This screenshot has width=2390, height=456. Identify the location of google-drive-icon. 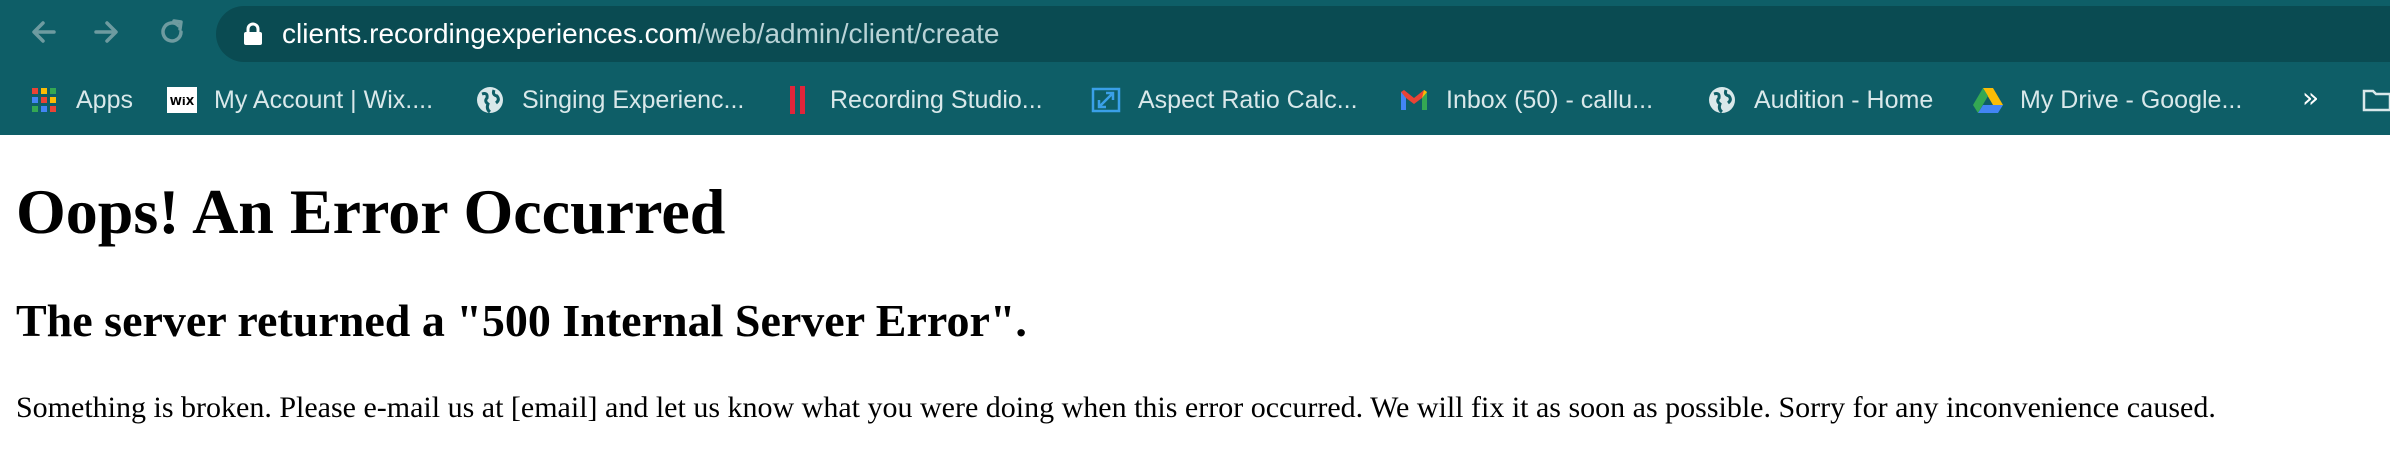
(1988, 100).